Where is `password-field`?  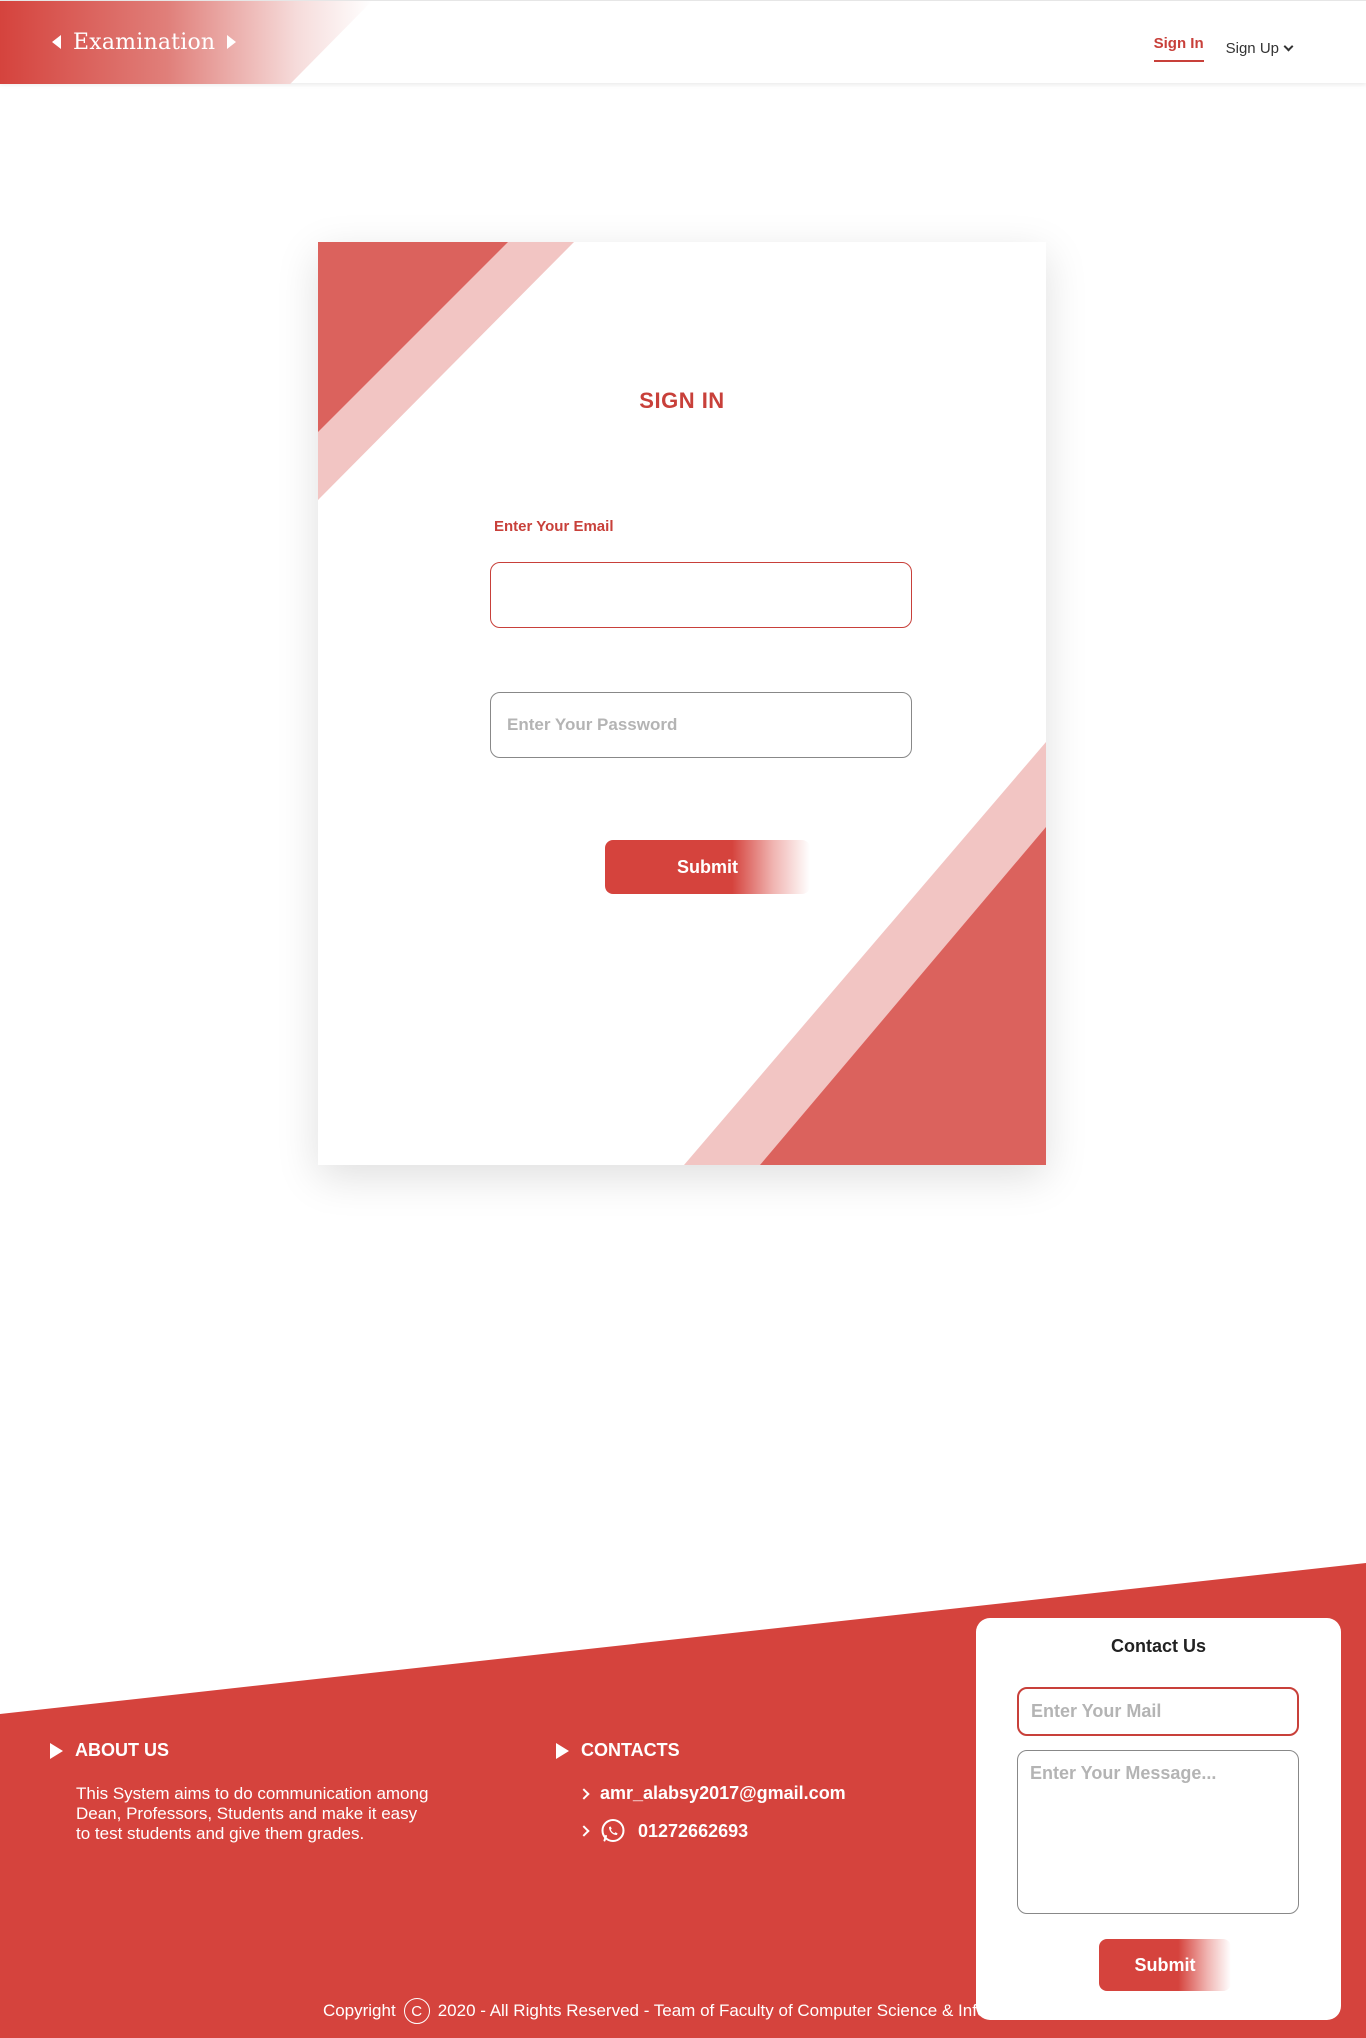 password-field is located at coordinates (701, 725).